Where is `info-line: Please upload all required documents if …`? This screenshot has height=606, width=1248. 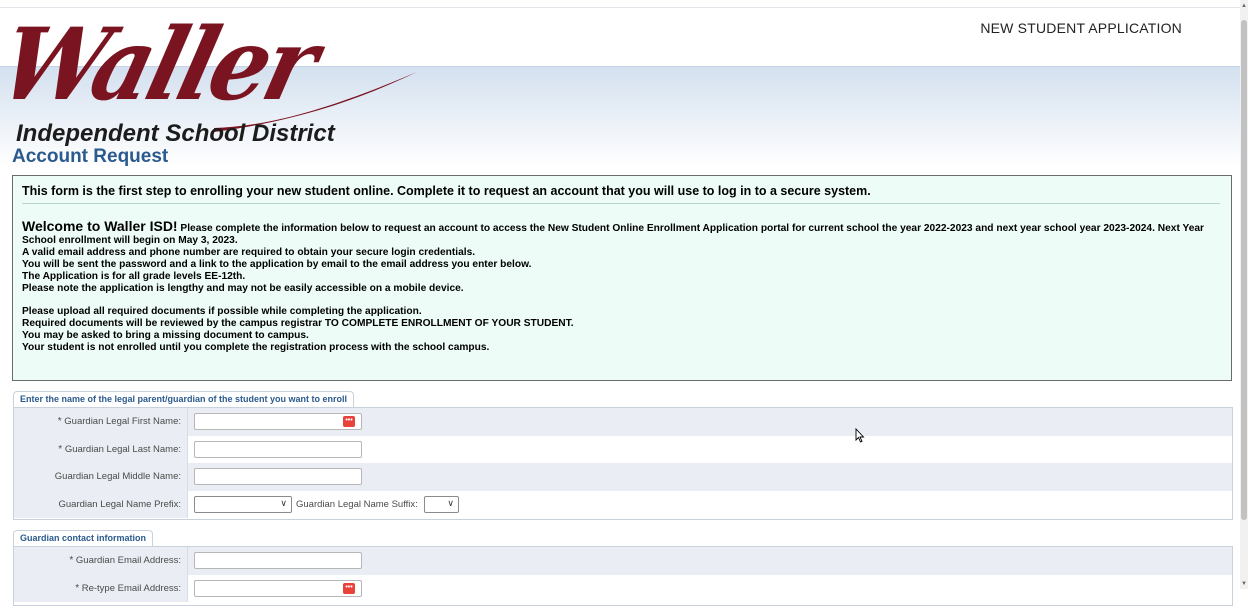
info-line: Please upload all required documents if … is located at coordinates (222, 311).